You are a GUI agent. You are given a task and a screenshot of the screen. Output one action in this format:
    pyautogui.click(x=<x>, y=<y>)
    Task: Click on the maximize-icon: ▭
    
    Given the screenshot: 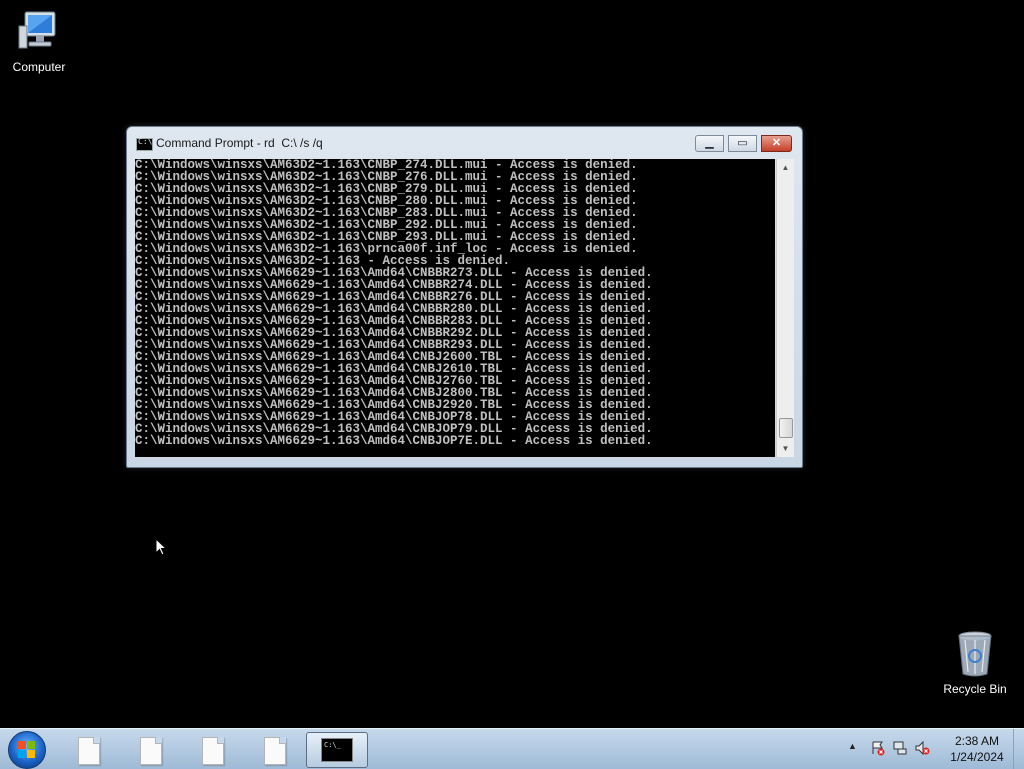 What is the action you would take?
    pyautogui.click(x=742, y=143)
    